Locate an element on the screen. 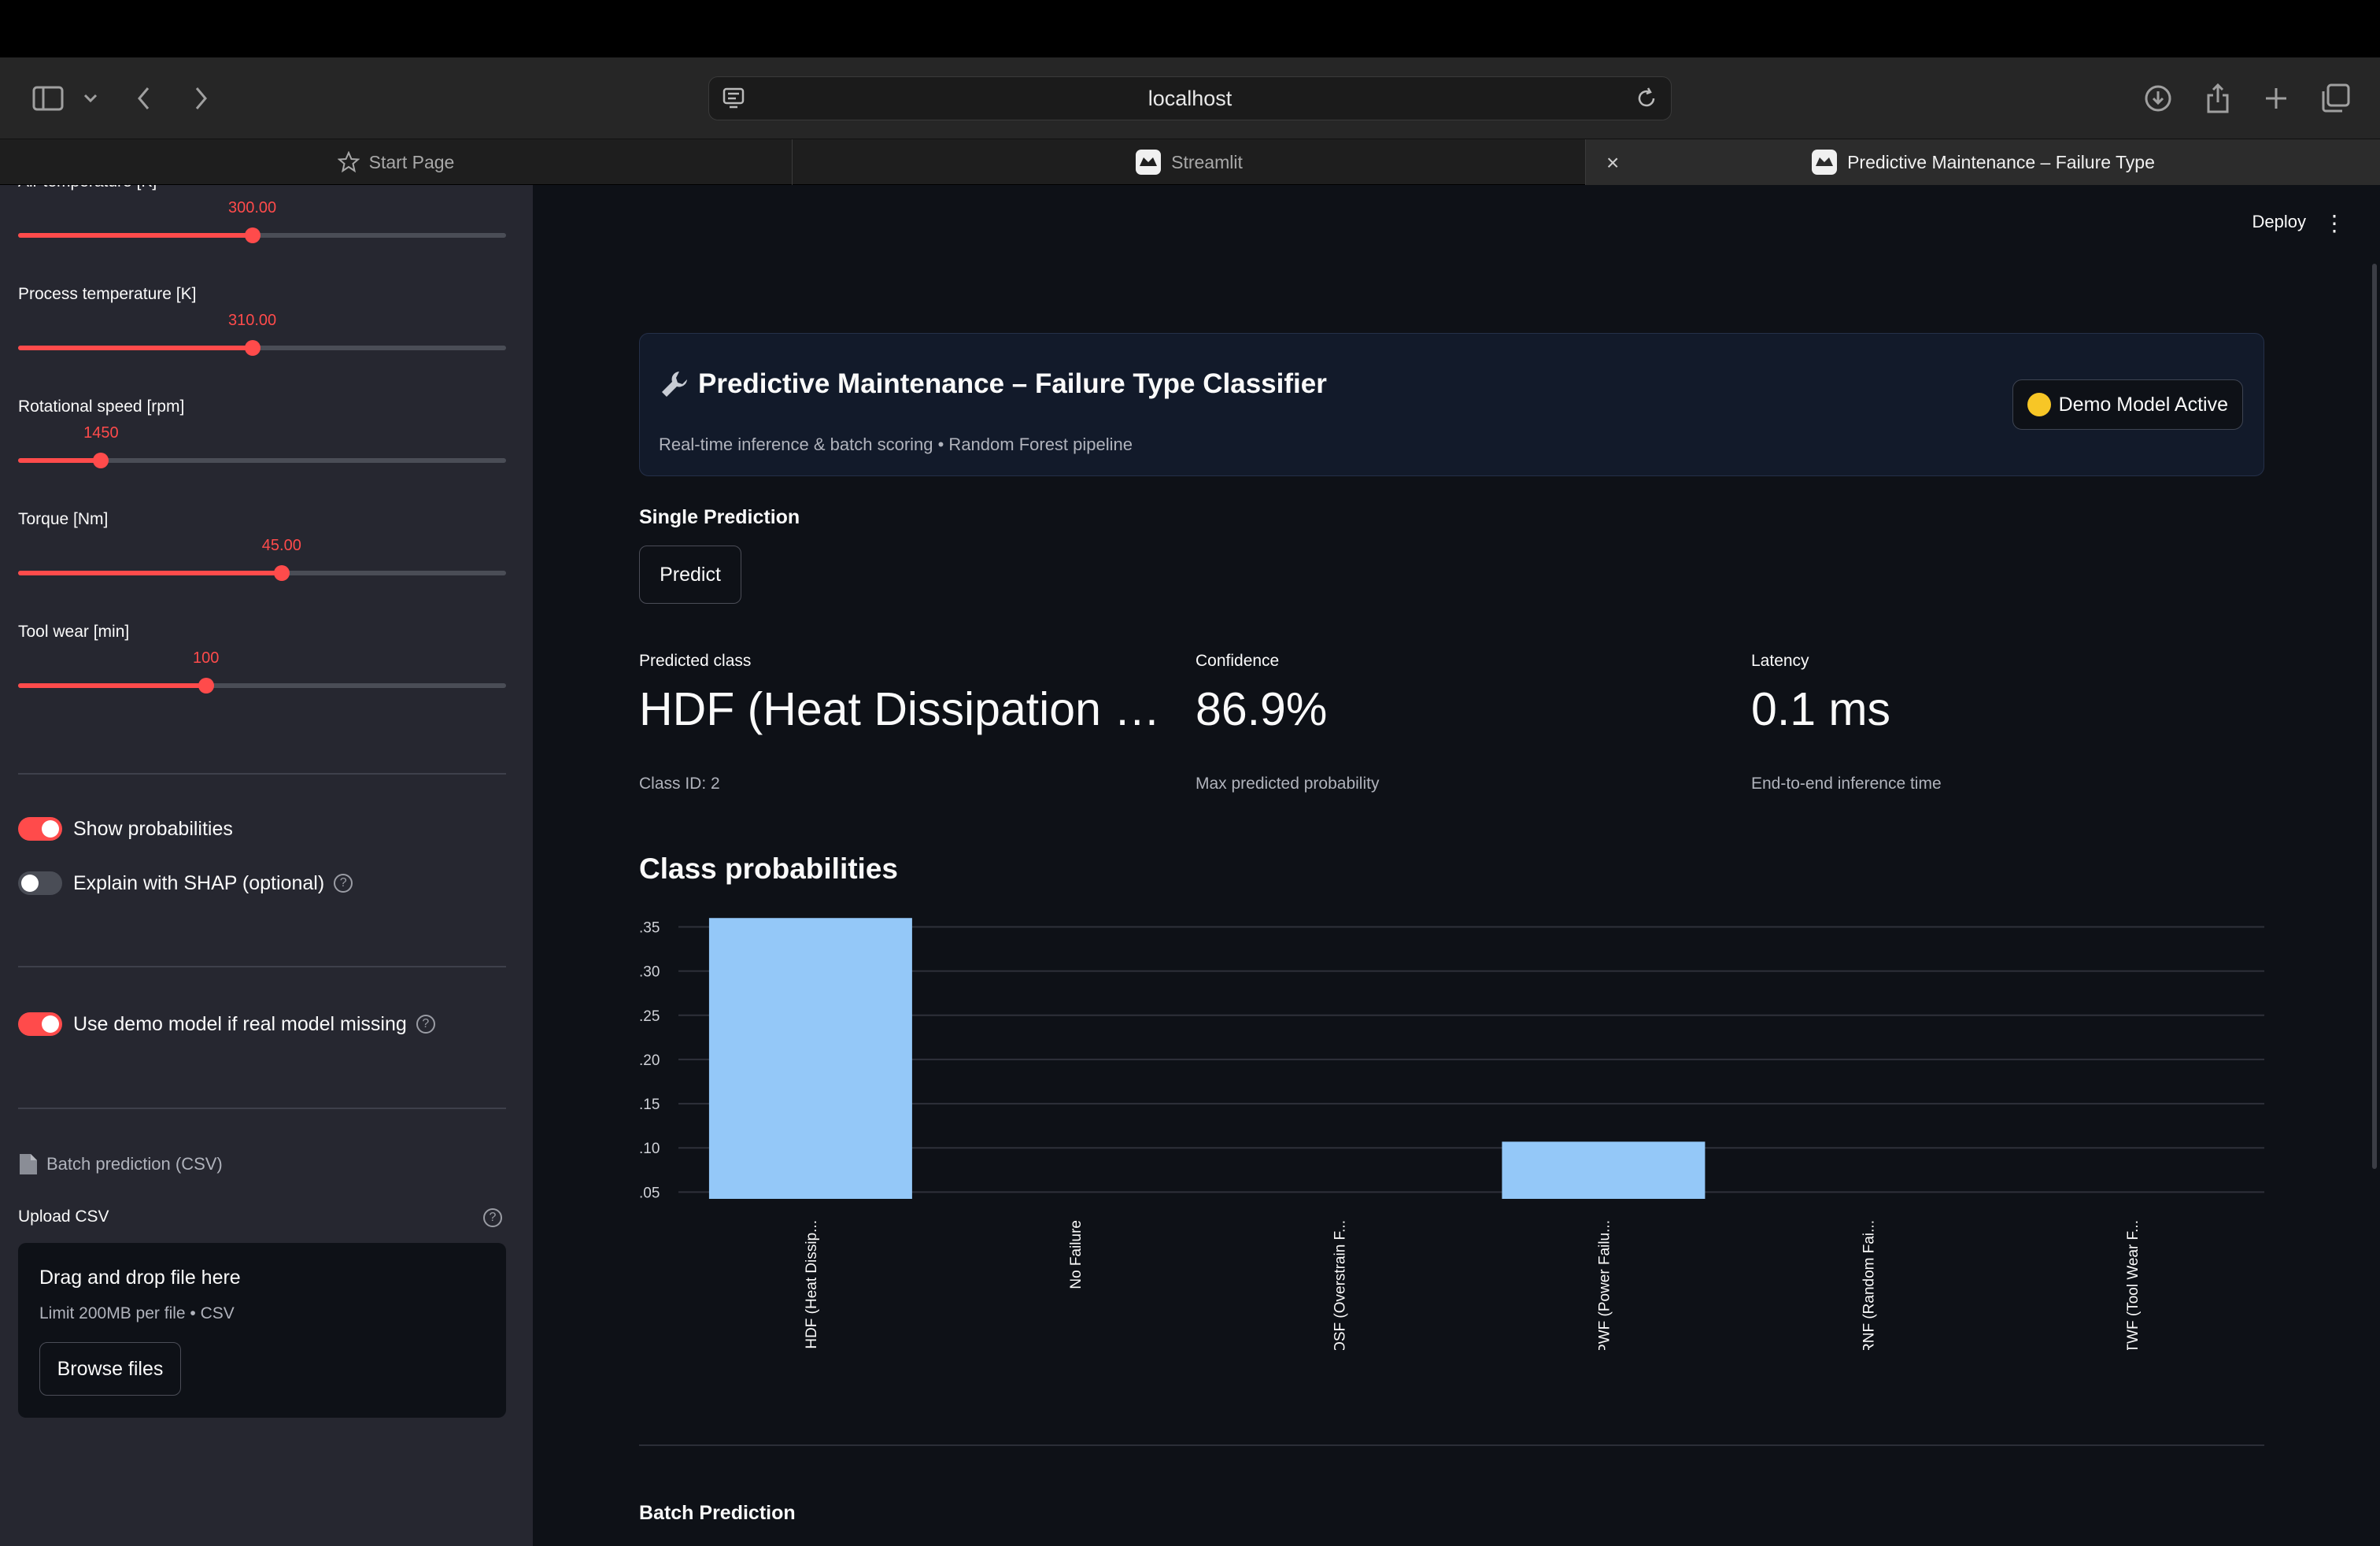 Image resolution: width=2380 pixels, height=1546 pixels. tab-label: Streamlit is located at coordinates (1207, 161).